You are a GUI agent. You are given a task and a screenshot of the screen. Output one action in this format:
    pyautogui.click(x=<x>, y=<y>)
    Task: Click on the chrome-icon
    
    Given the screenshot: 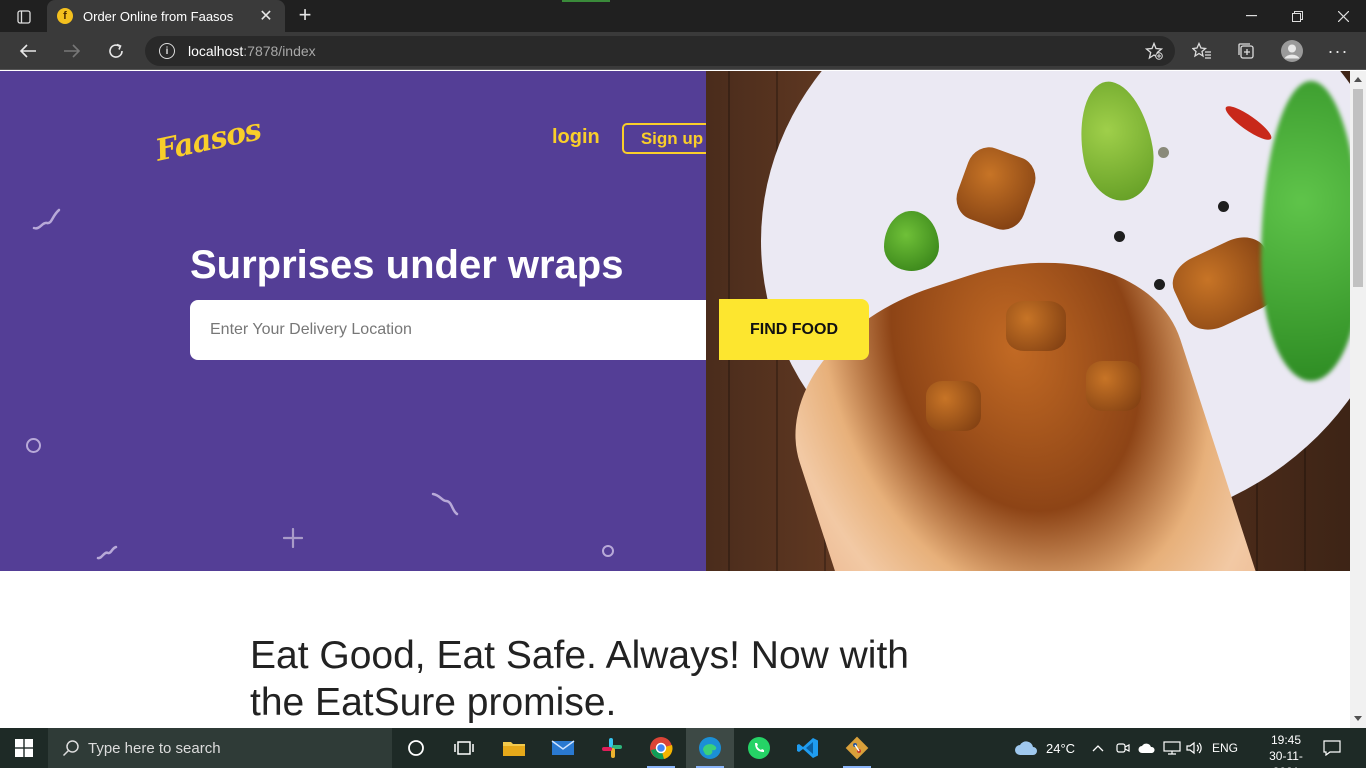 What is the action you would take?
    pyautogui.click(x=661, y=748)
    